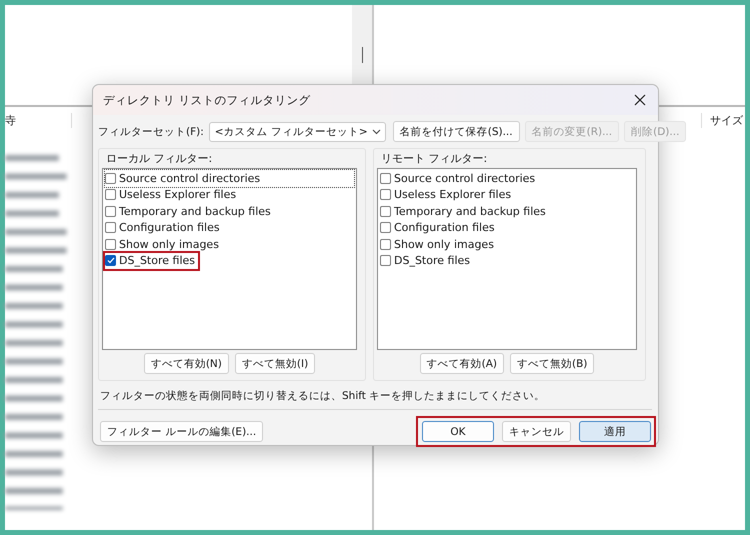 This screenshot has width=750, height=535. What do you see at coordinates (640, 100) in the screenshot?
I see `close-button` at bounding box center [640, 100].